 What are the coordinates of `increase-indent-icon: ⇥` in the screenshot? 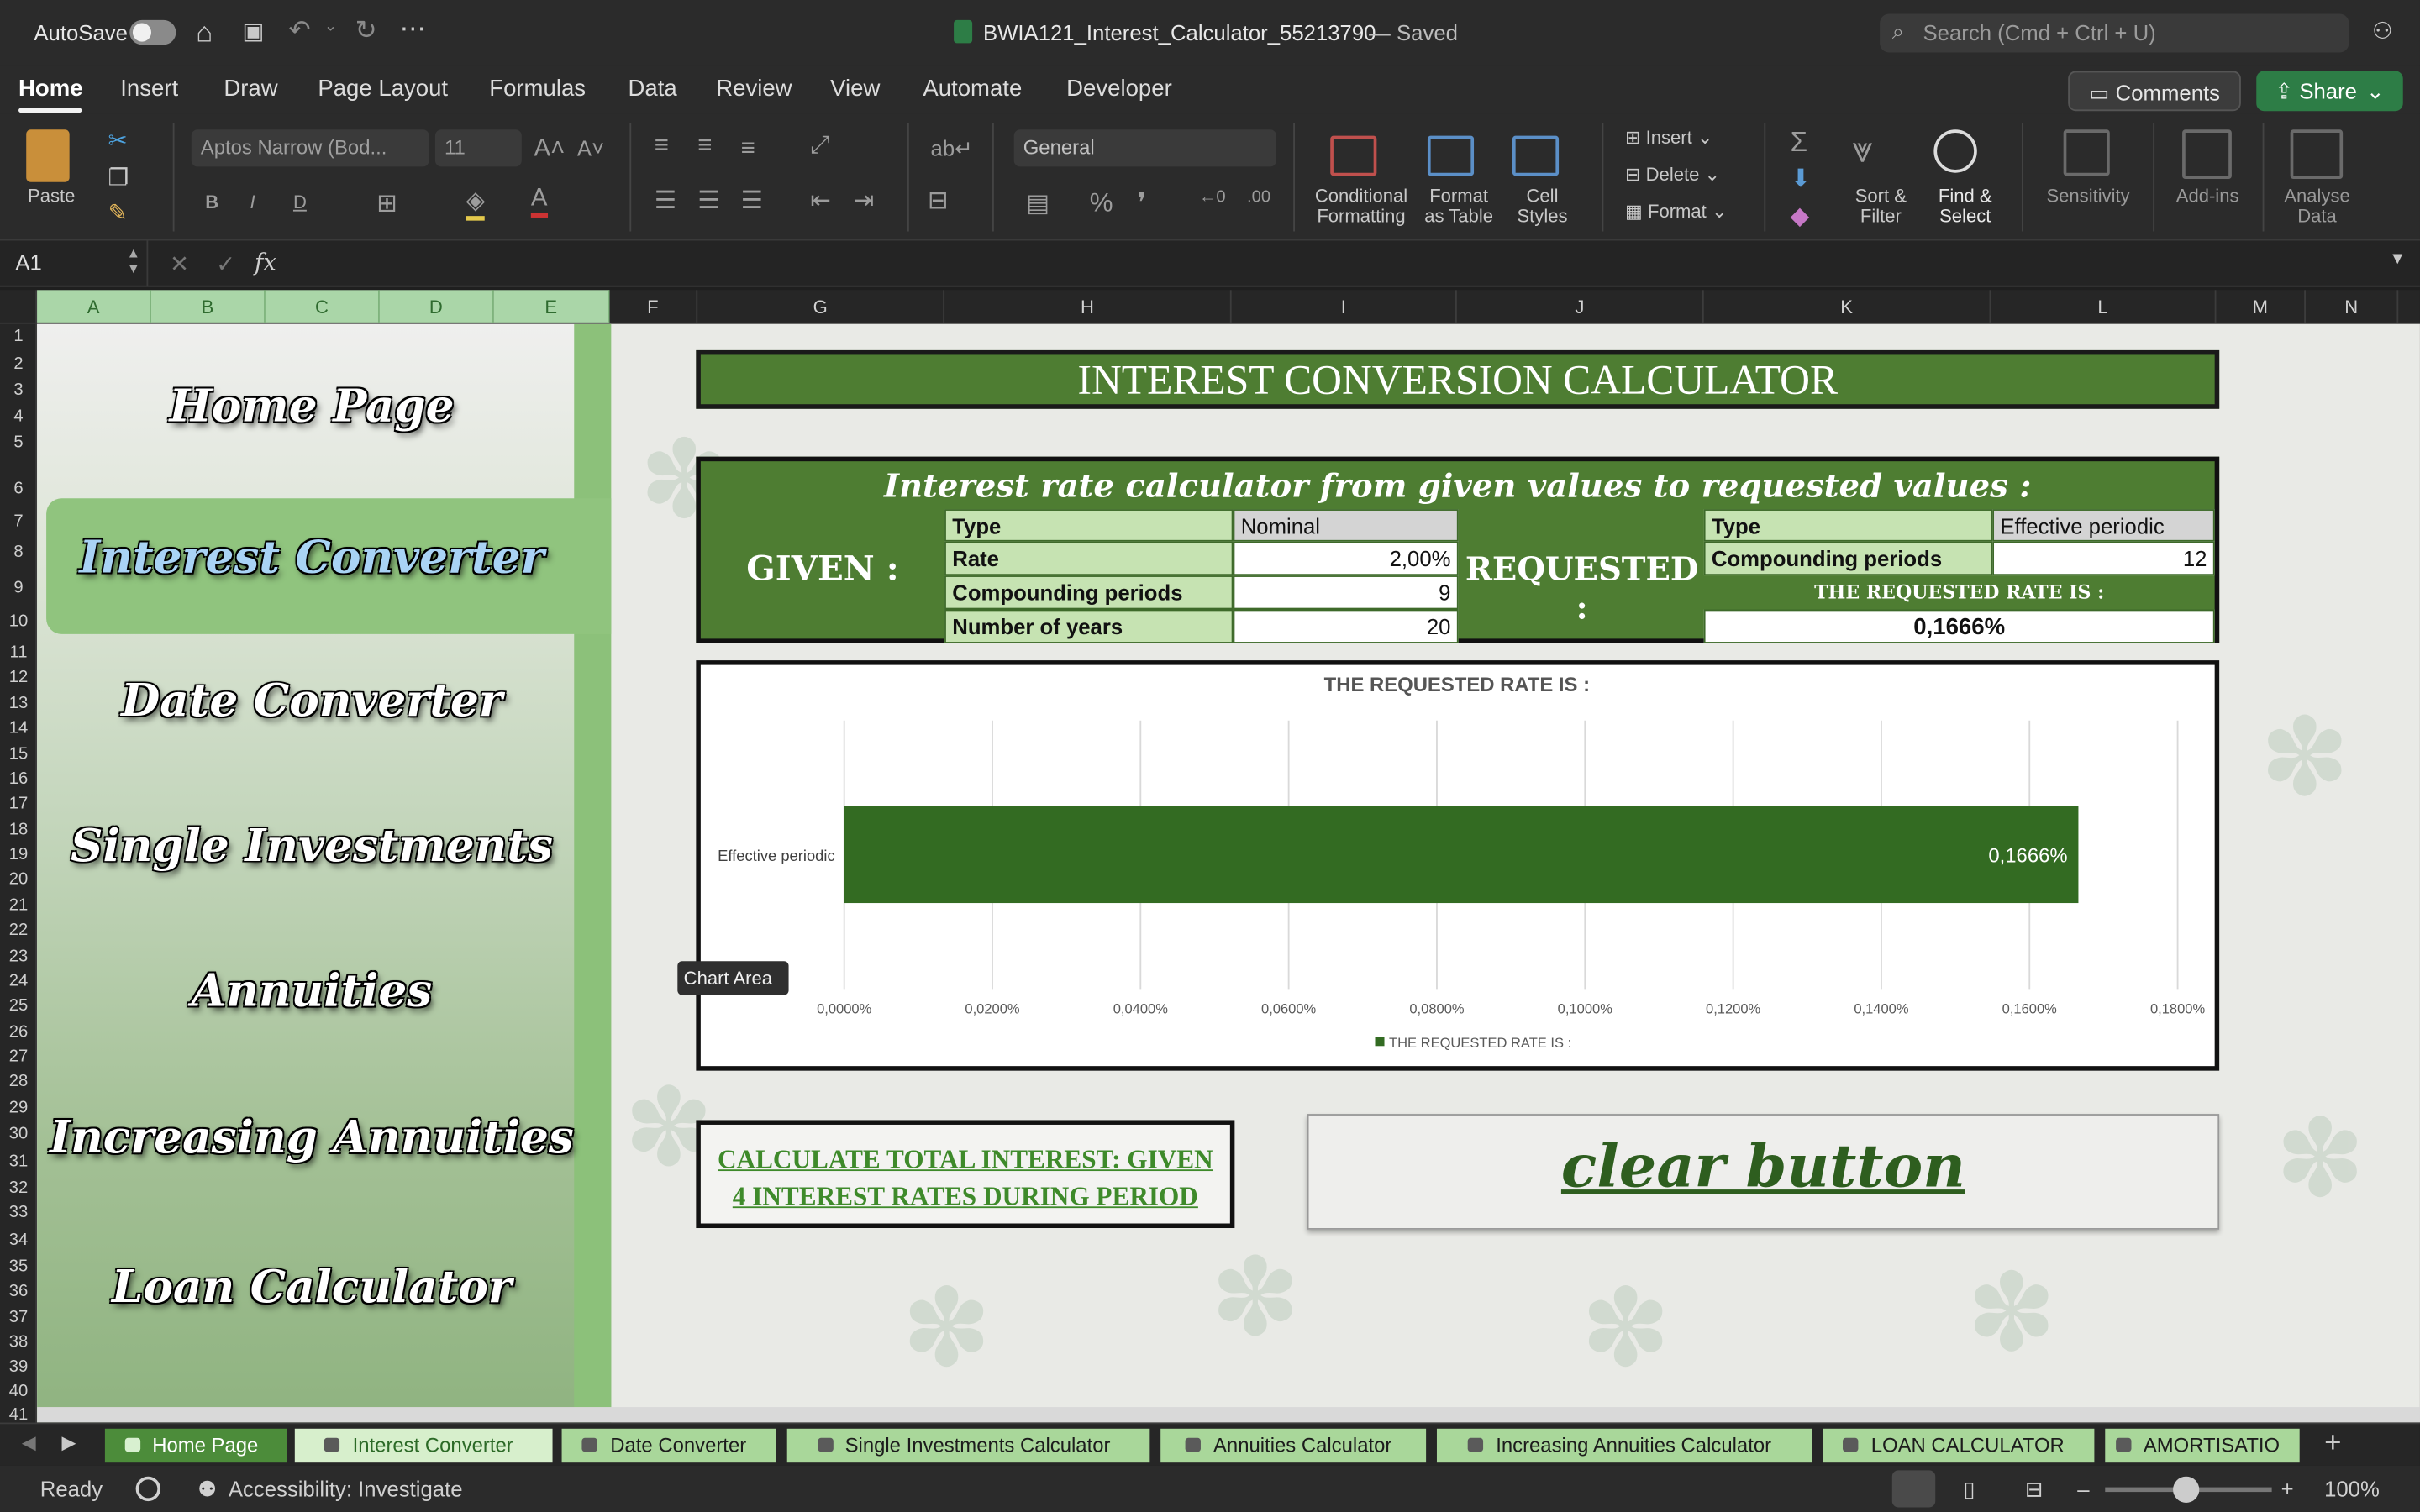 It's located at (865, 200).